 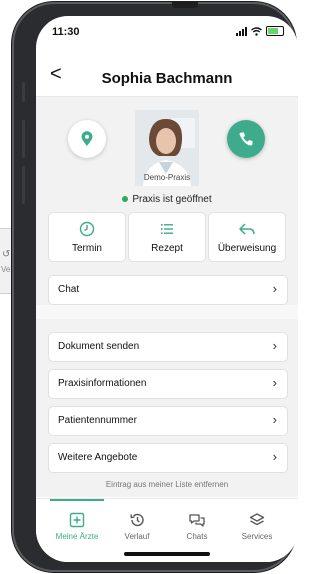 What do you see at coordinates (168, 384) in the screenshot?
I see `practice-info-button: Praxisinformationen ›` at bounding box center [168, 384].